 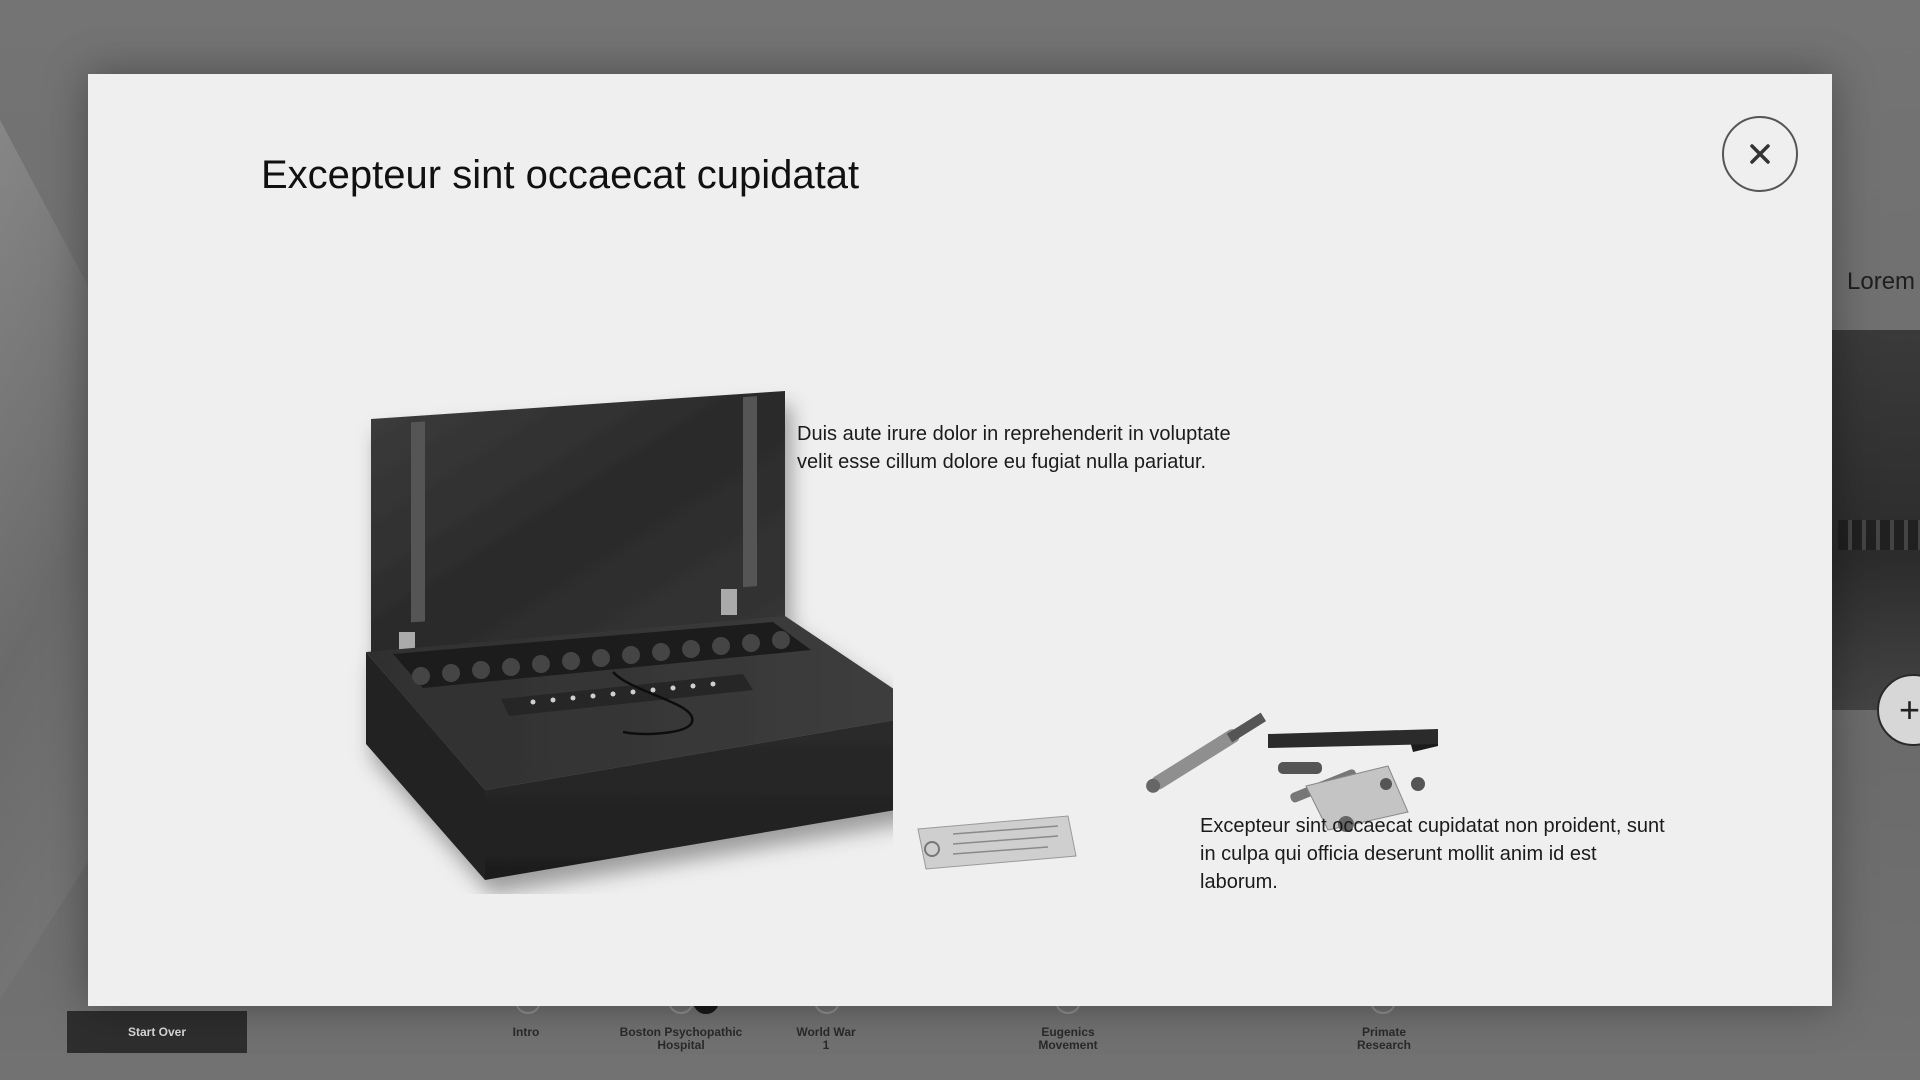 I want to click on start-over-button: Start Over, so click(x=157, y=1032).